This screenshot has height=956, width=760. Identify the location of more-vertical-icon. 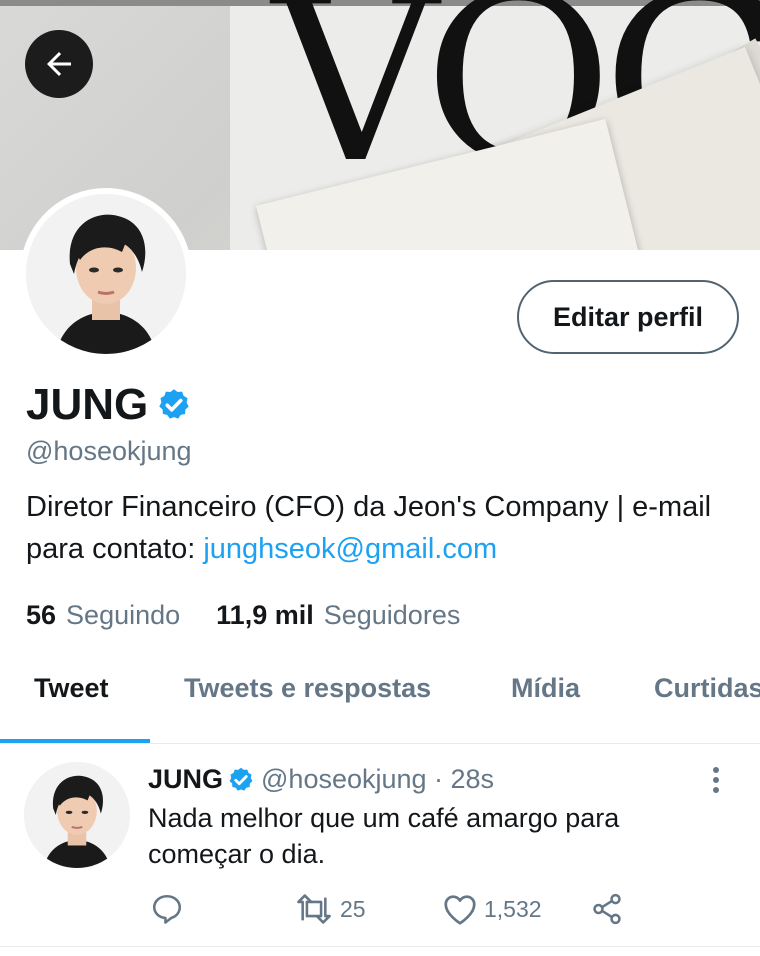
(716, 781).